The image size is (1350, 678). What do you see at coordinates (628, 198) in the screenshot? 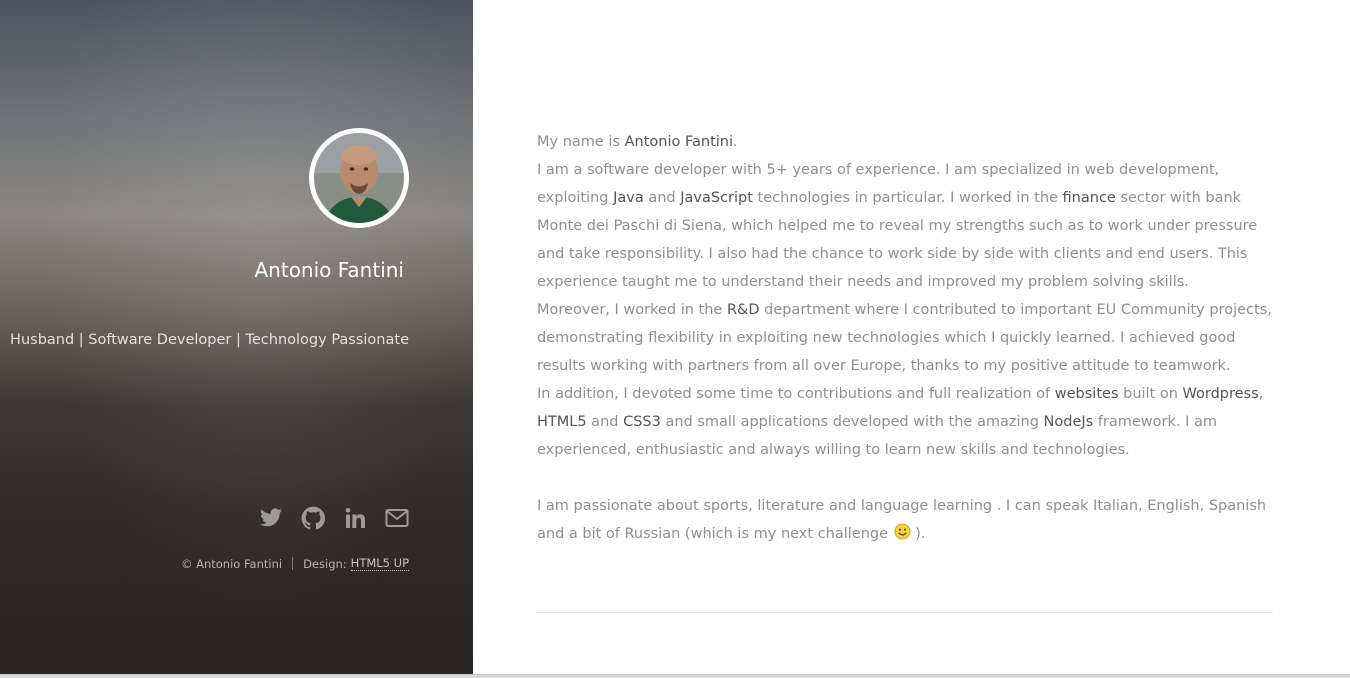
I see `bio-highlight-java: Java` at bounding box center [628, 198].